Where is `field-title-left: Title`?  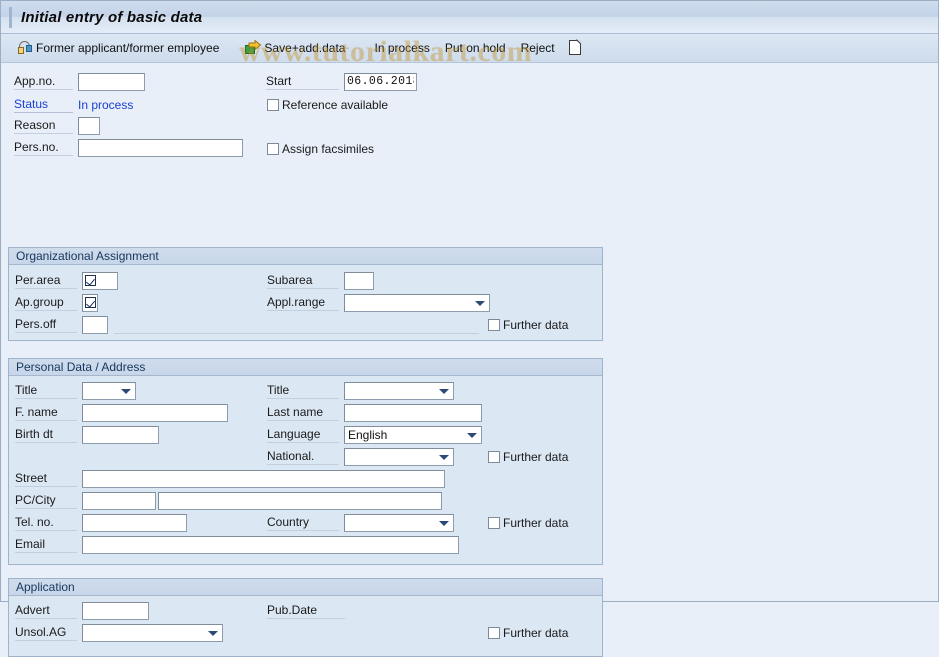
field-title-left: Title is located at coordinates (75, 390).